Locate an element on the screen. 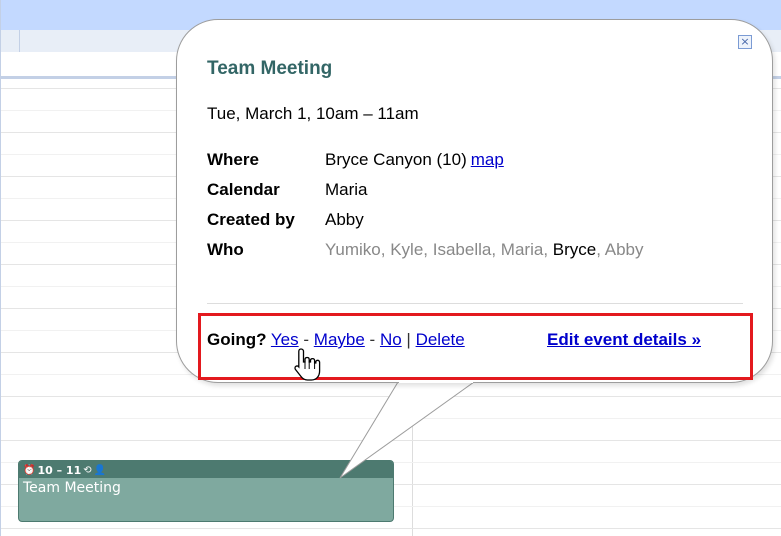 This screenshot has height=536, width=781. popup-divider is located at coordinates (475, 303).